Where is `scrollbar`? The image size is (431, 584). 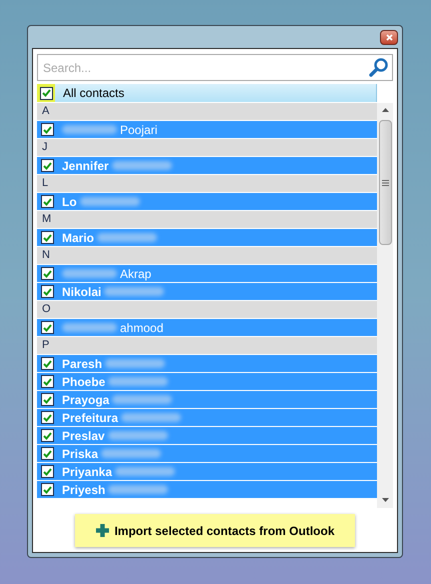 scrollbar is located at coordinates (385, 305).